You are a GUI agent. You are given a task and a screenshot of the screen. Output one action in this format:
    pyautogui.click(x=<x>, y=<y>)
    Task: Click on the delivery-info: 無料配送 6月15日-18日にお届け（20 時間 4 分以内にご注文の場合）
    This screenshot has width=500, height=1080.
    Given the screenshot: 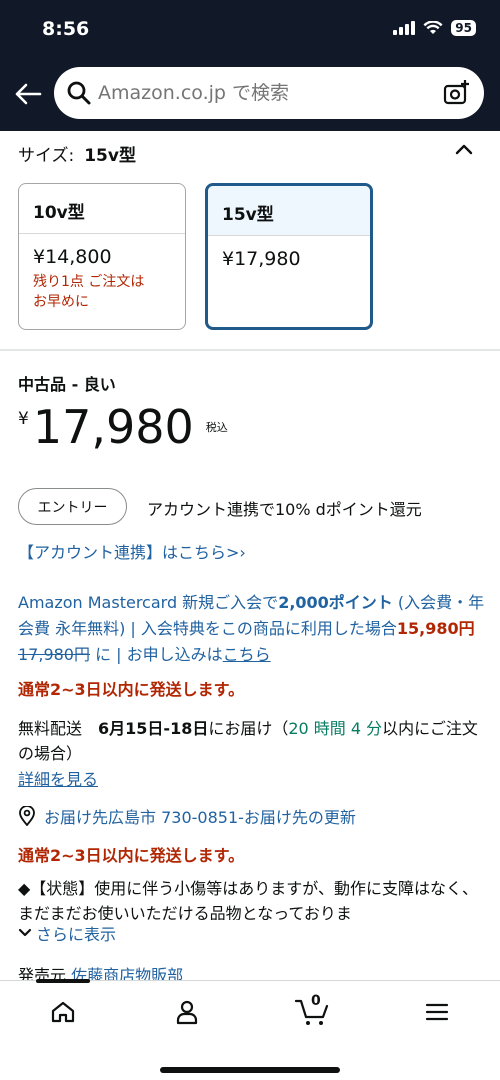 What is the action you would take?
    pyautogui.click(x=248, y=741)
    